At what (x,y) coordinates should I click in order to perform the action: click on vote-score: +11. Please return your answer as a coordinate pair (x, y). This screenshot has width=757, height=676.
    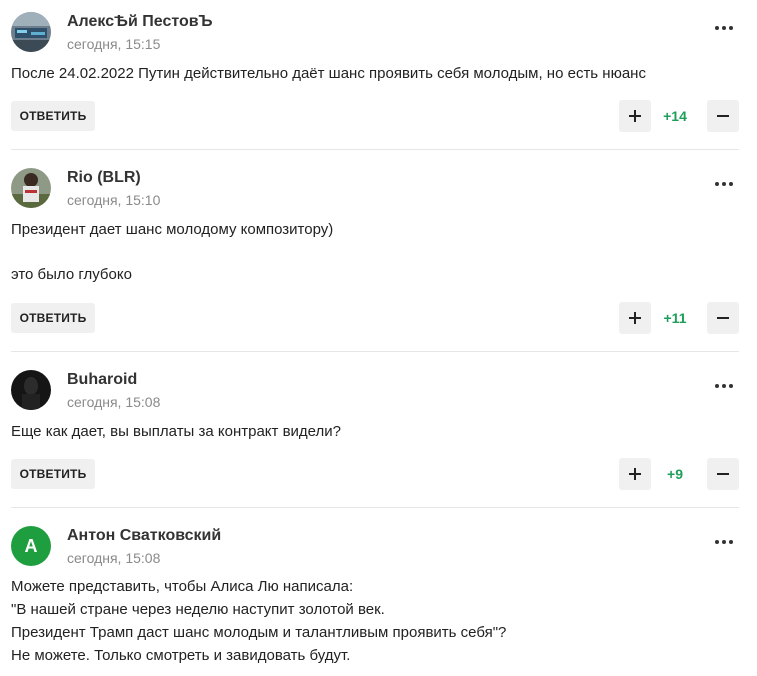
    Looking at the image, I should click on (675, 318).